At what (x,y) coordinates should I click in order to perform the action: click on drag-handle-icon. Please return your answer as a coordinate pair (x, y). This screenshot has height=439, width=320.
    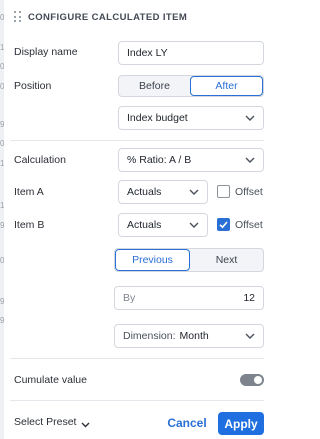
    Looking at the image, I should click on (18, 17).